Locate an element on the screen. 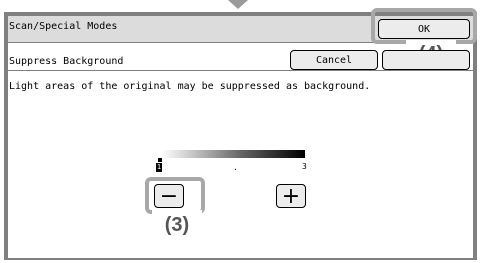  page-title: Suppress Background is located at coordinates (66, 61).